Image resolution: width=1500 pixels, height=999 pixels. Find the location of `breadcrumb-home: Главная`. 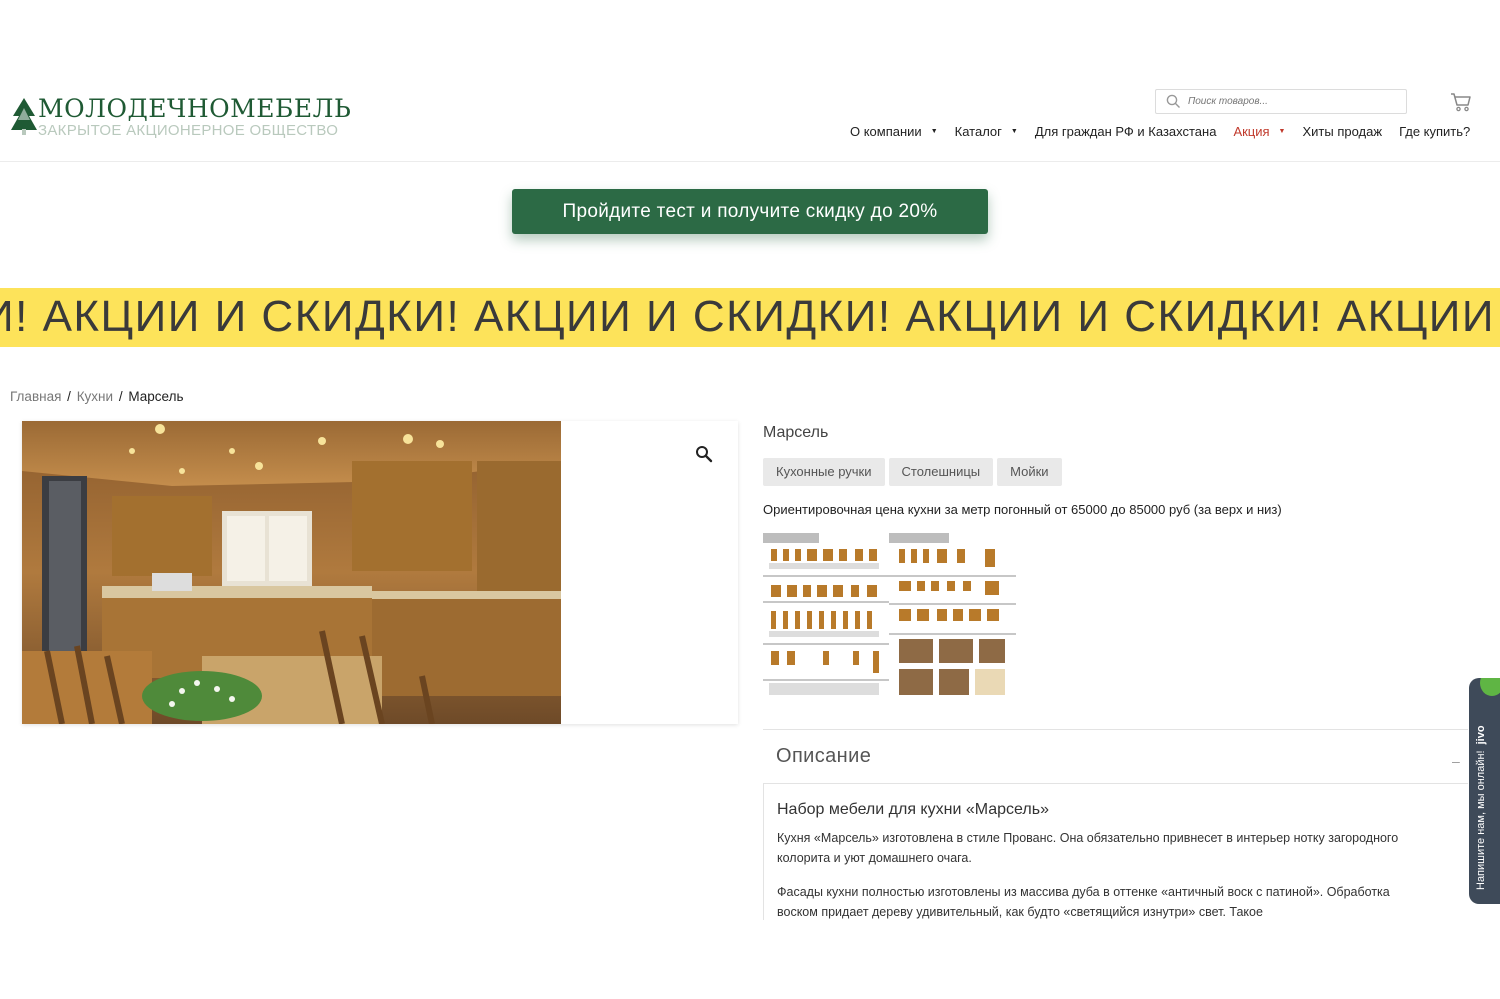

breadcrumb-home: Главная is located at coordinates (35, 396).